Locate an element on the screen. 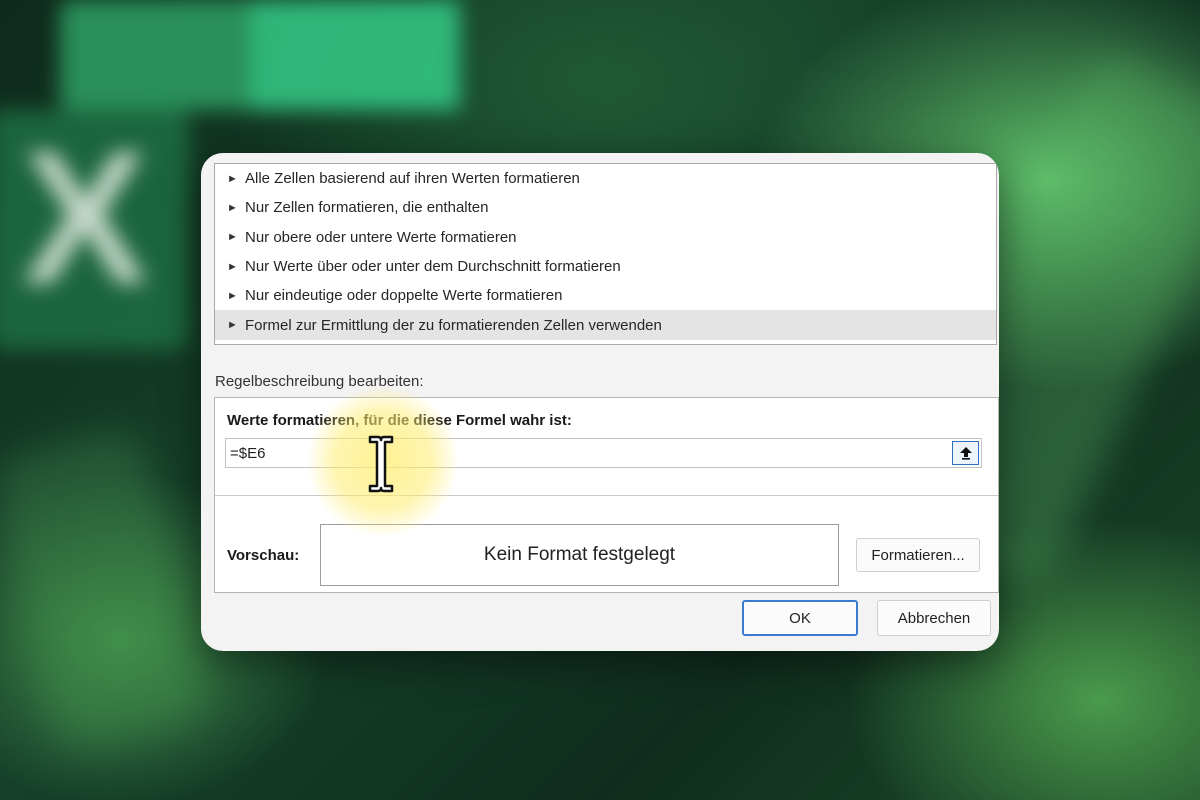 Image resolution: width=1200 pixels, height=800 pixels. arrow-up-icon is located at coordinates (965, 453).